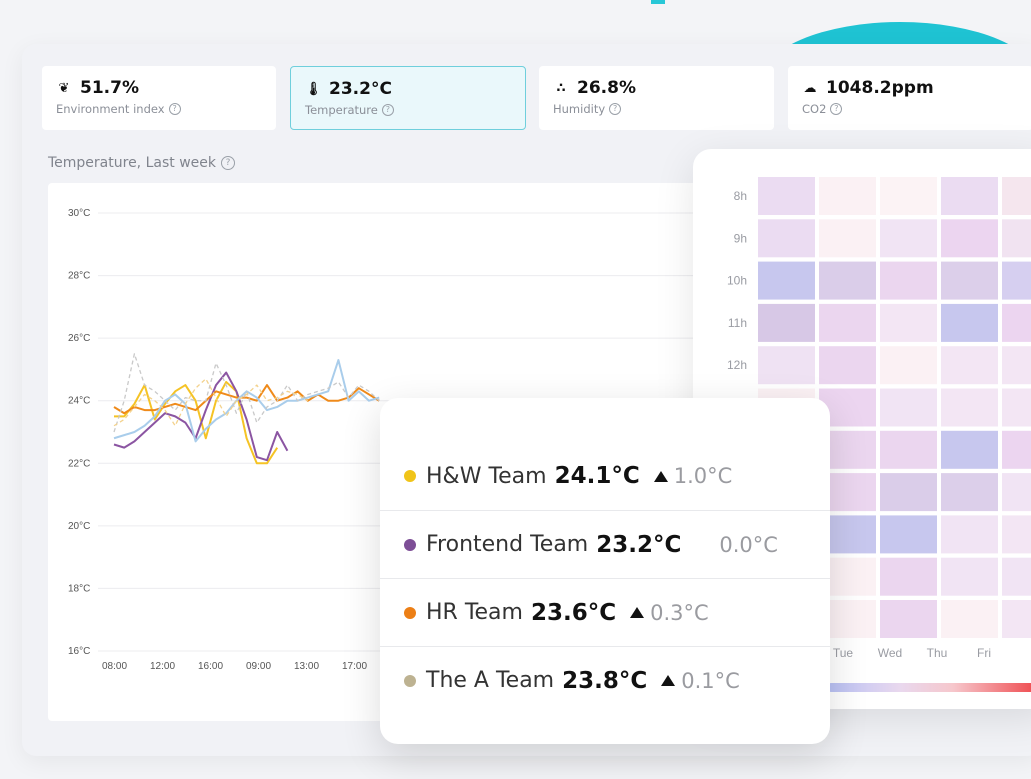  Describe the element at coordinates (114, 666) in the screenshot. I see `x-tick-label: 08:00` at that location.